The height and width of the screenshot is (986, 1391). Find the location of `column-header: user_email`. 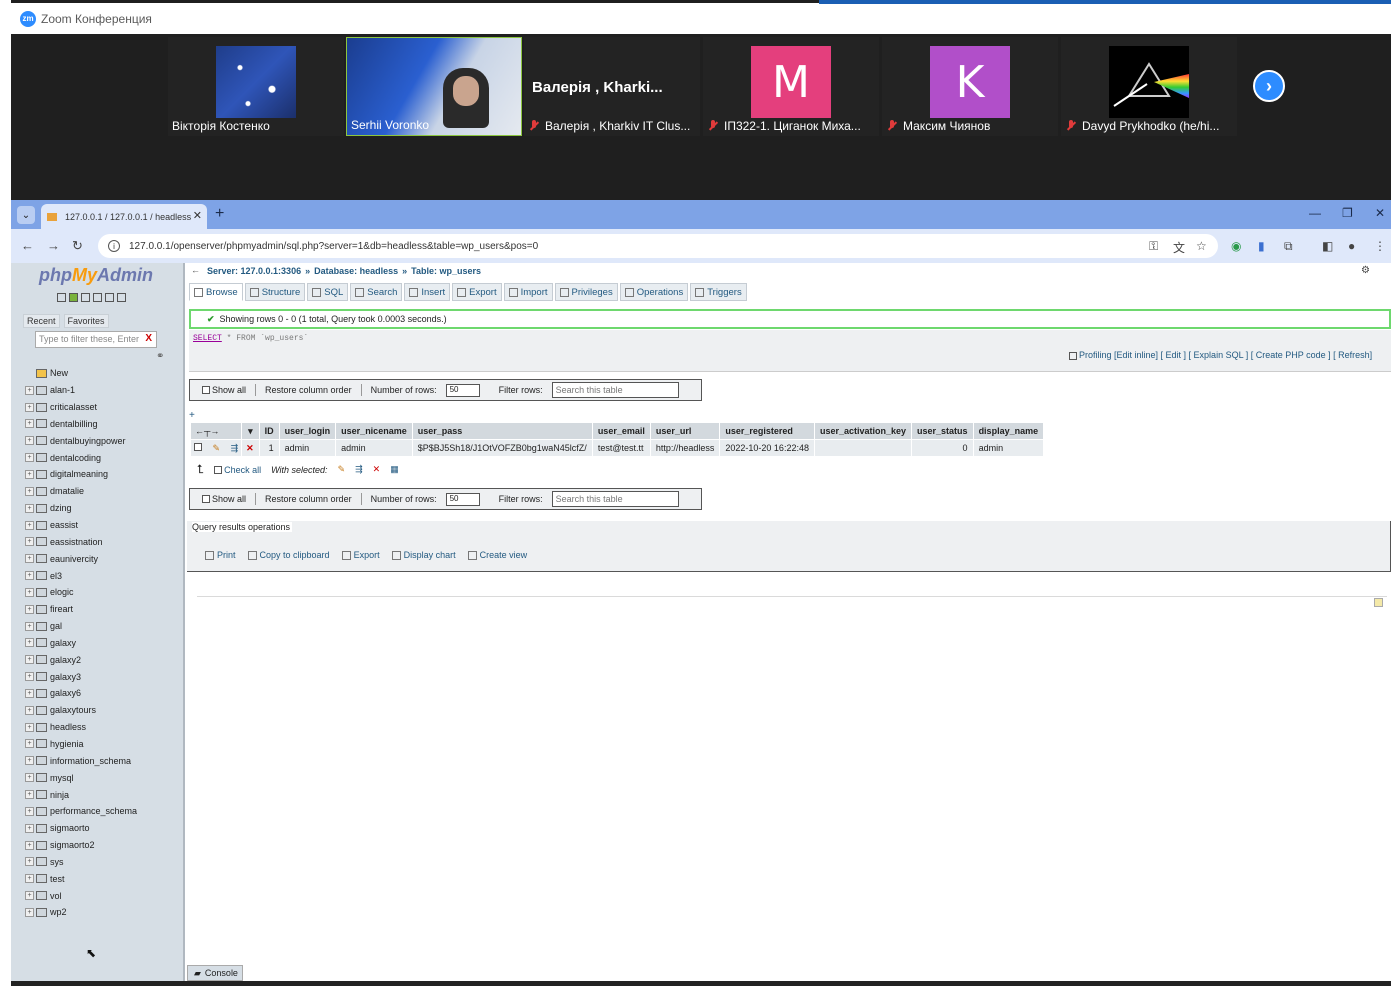

column-header: user_email is located at coordinates (621, 431).